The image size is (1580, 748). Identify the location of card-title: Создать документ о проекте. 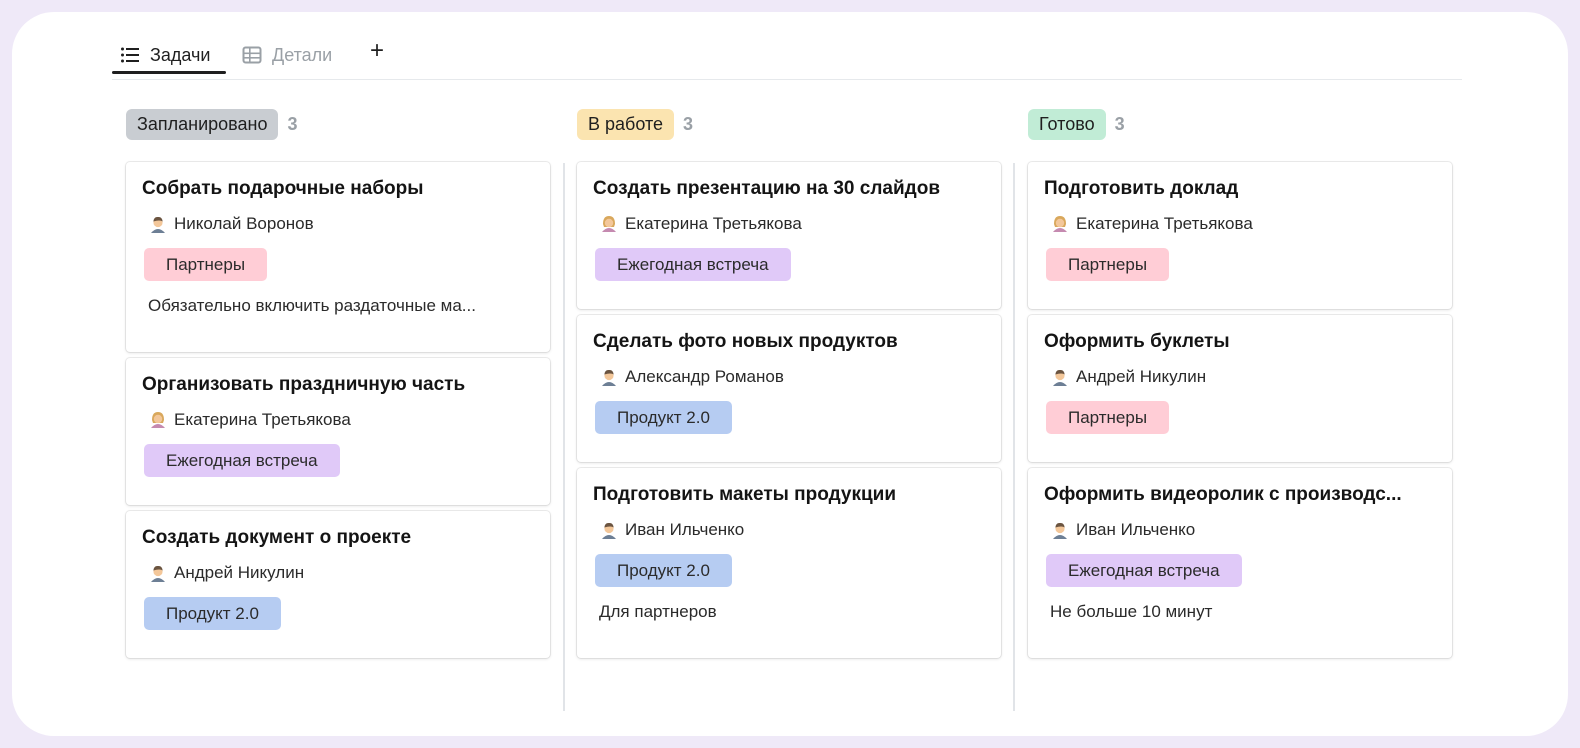
(277, 537).